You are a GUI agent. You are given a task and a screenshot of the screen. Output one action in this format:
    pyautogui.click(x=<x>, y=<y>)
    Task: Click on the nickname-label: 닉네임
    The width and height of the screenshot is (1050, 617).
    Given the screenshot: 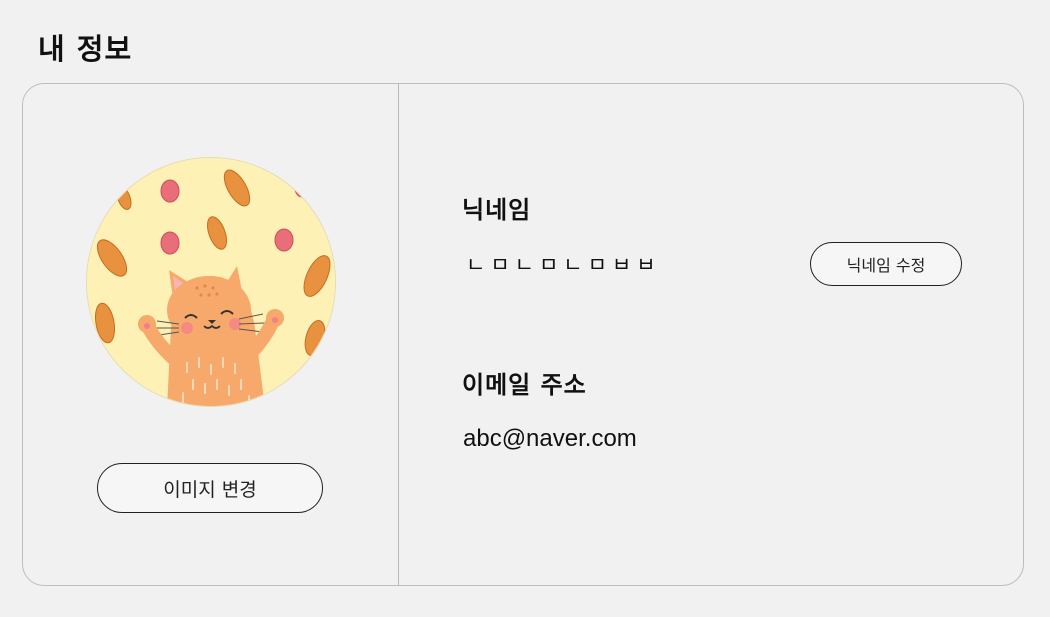 What is the action you would take?
    pyautogui.click(x=497, y=210)
    